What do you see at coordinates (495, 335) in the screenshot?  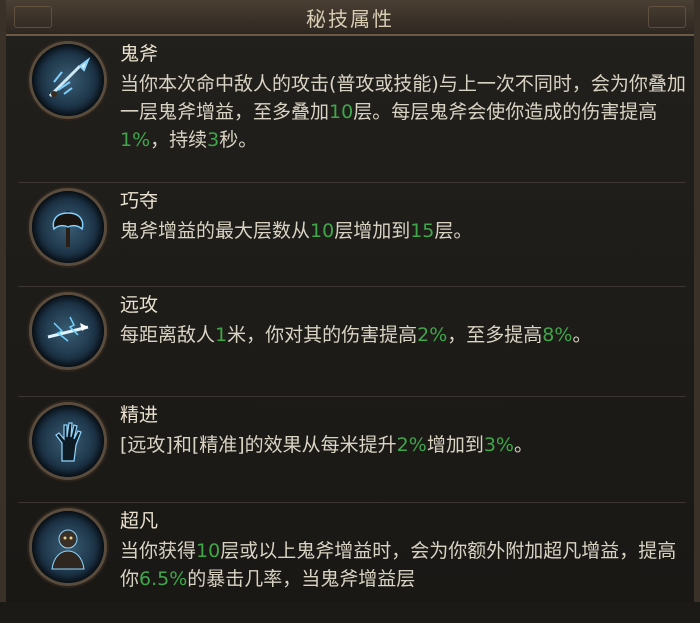 I see `description-text: ，至多提高` at bounding box center [495, 335].